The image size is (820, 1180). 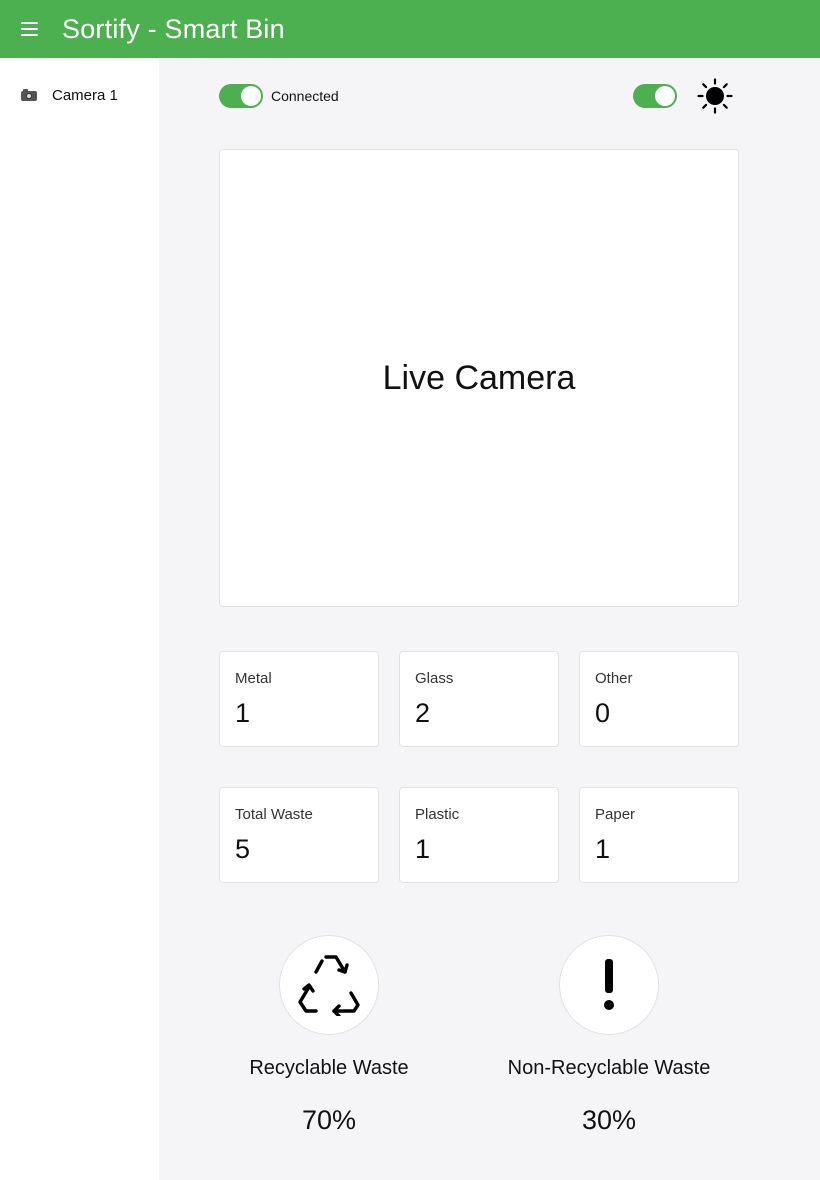 I want to click on connection-toggle, so click(x=241, y=96).